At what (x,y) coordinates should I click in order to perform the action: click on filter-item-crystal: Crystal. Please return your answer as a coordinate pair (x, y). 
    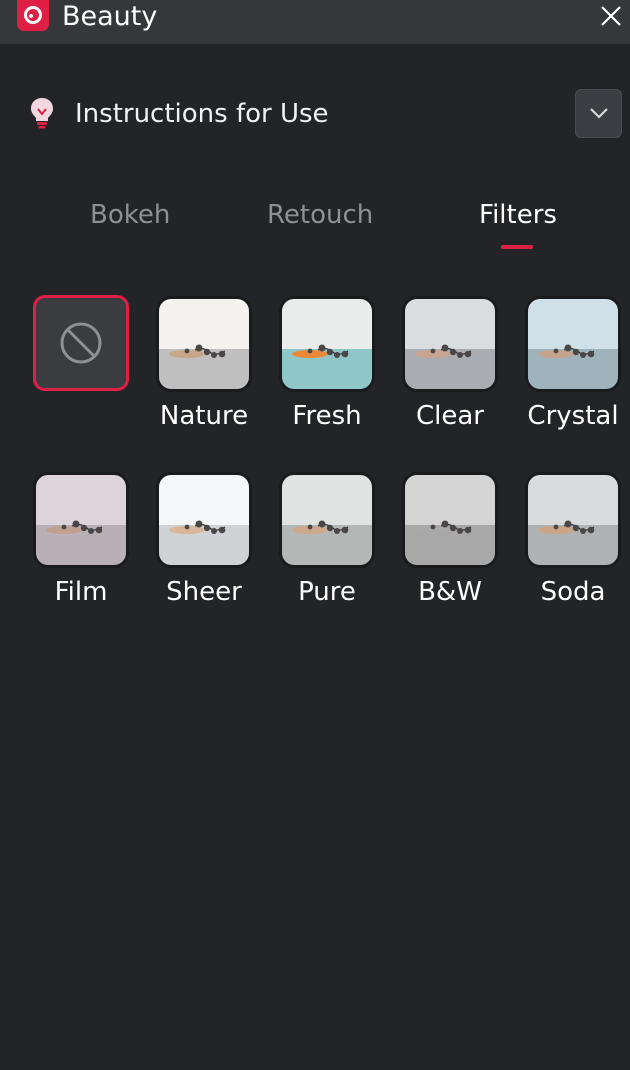
    Looking at the image, I should click on (573, 366).